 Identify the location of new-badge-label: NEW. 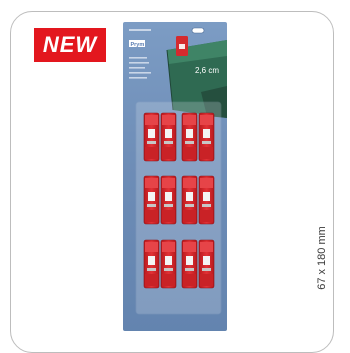
(70, 44).